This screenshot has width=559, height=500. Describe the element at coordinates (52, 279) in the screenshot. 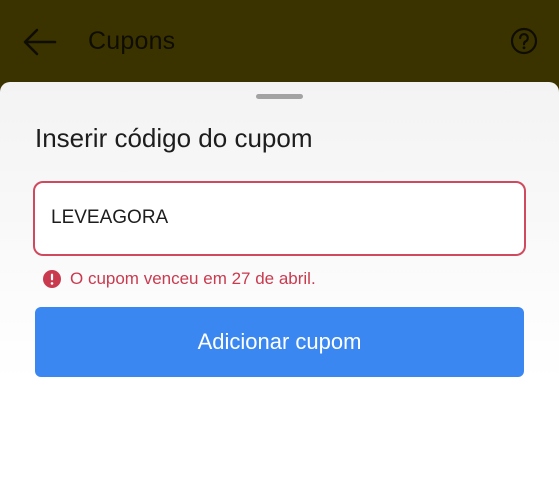

I see `alert-circle-icon` at that location.